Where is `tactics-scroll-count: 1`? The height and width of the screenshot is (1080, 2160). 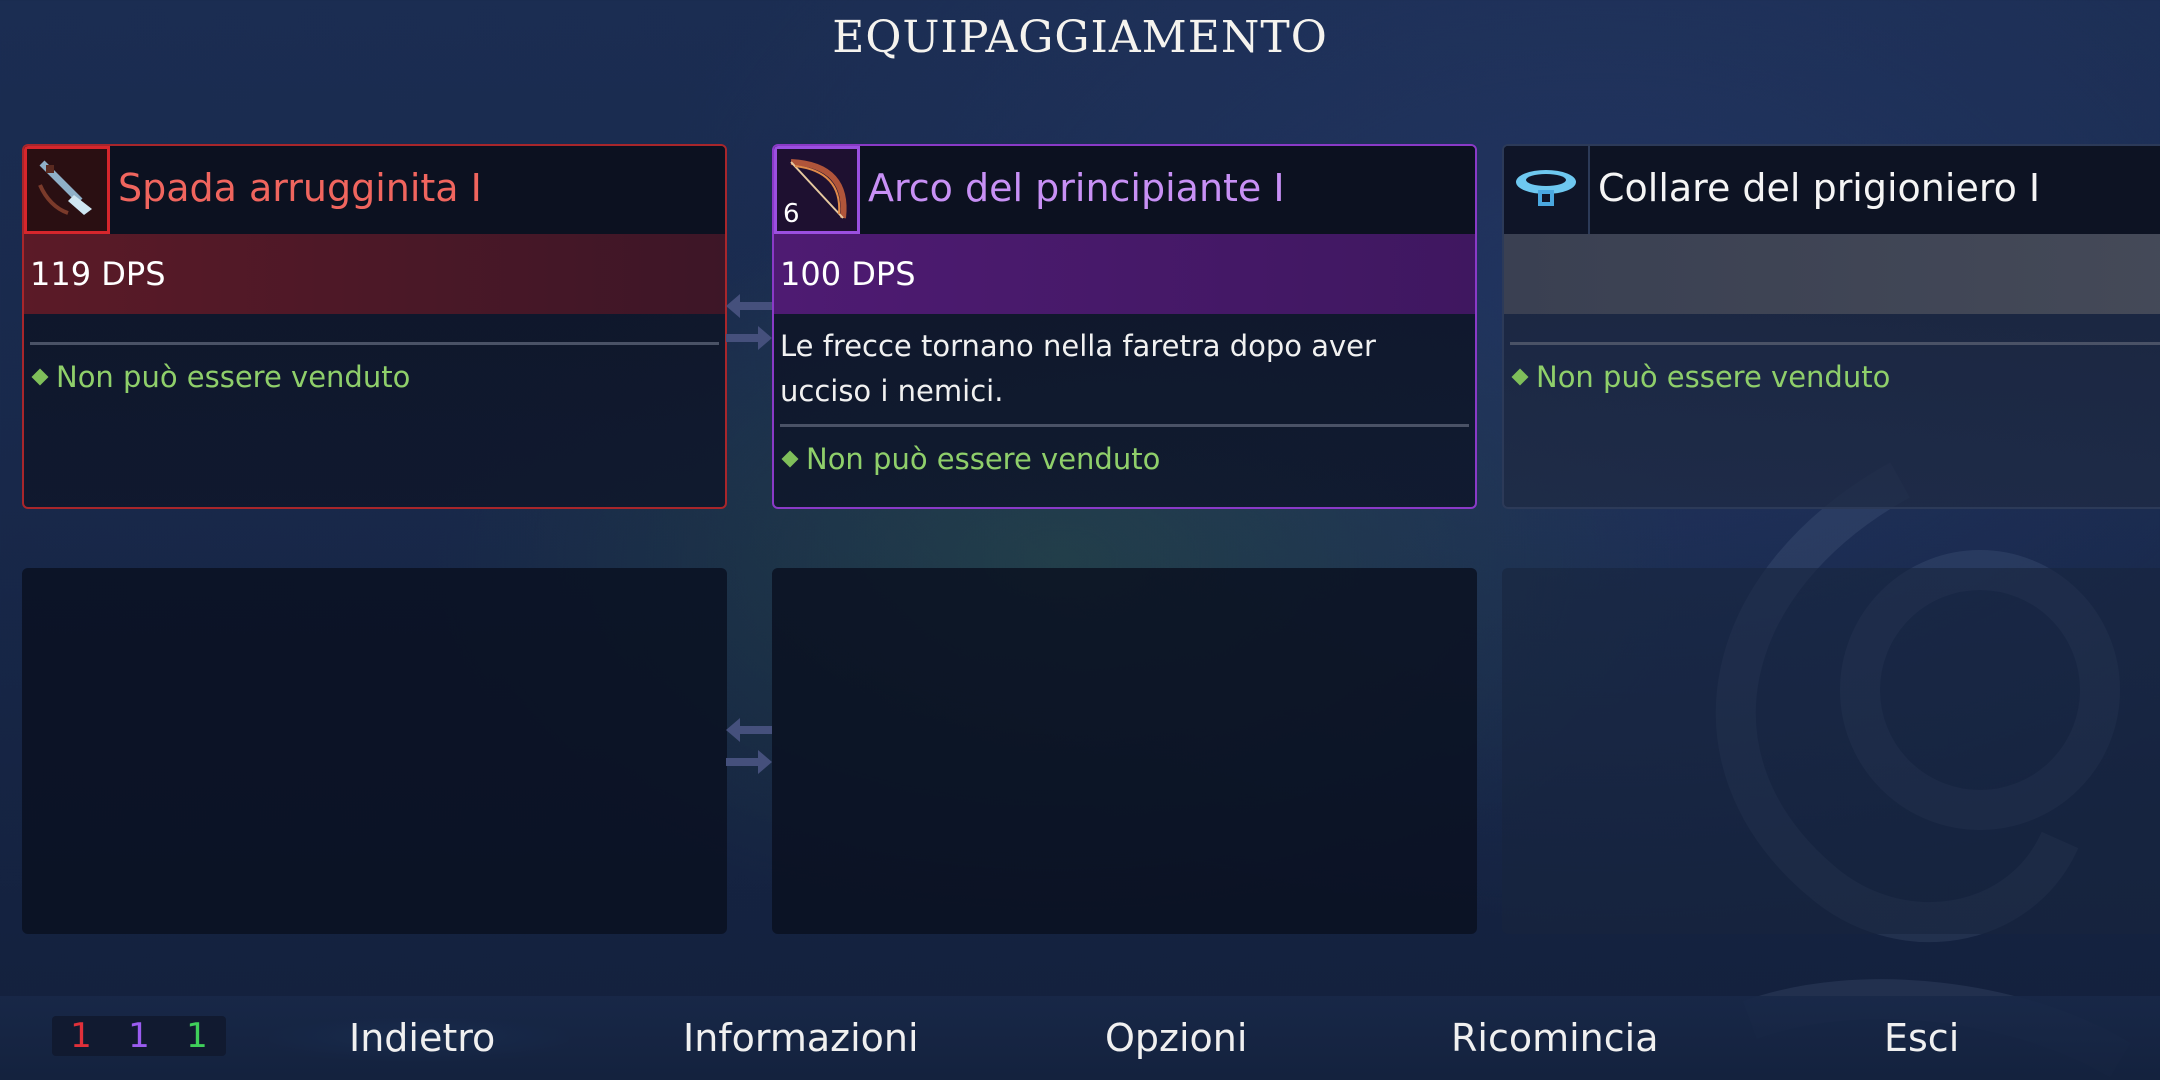
tactics-scroll-count: 1 is located at coordinates (139, 1036).